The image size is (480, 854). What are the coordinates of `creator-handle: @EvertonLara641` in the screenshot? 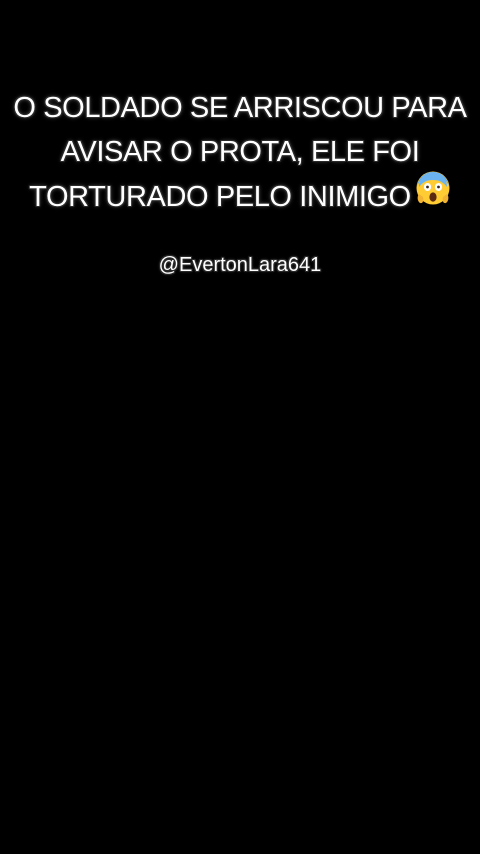 It's located at (240, 265).